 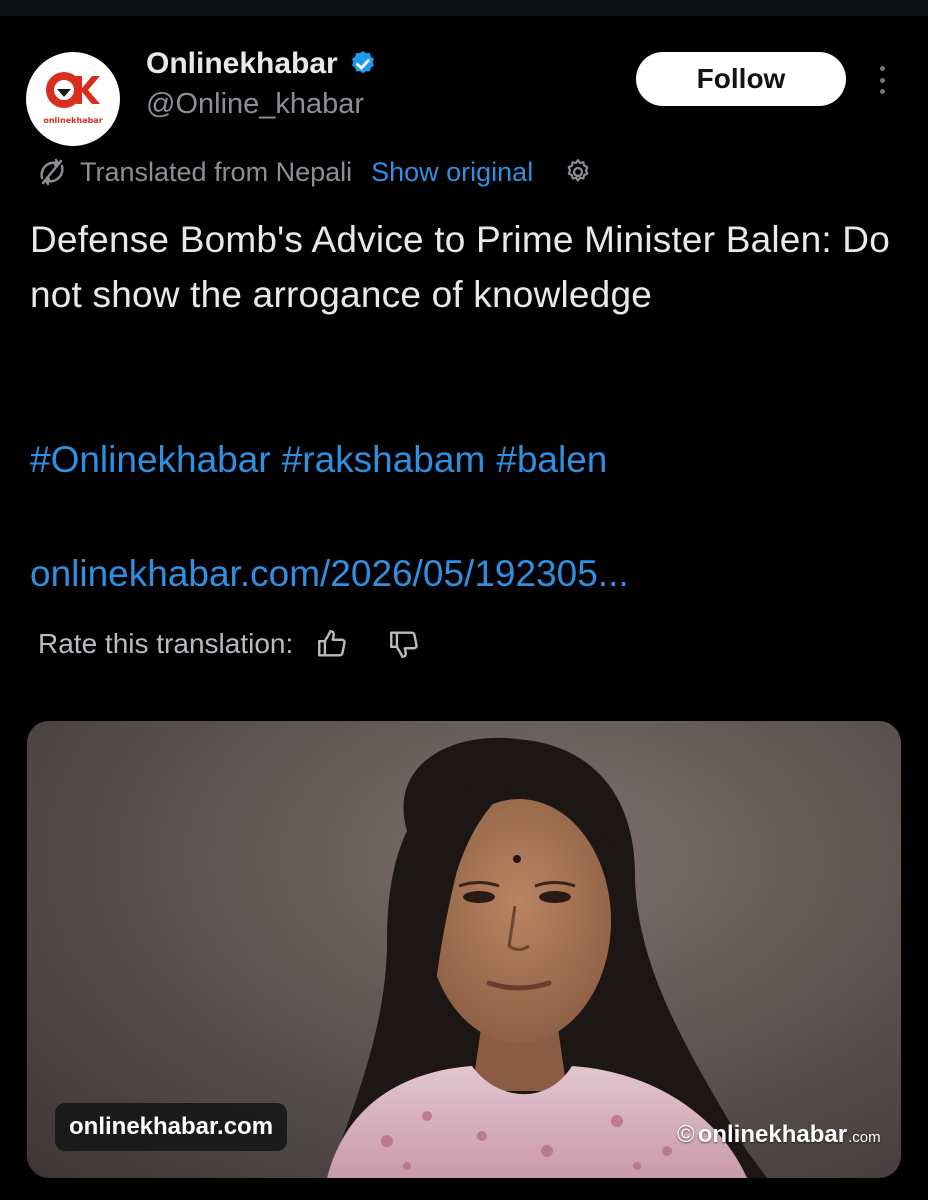 I want to click on settings-icon, so click(x=578, y=172).